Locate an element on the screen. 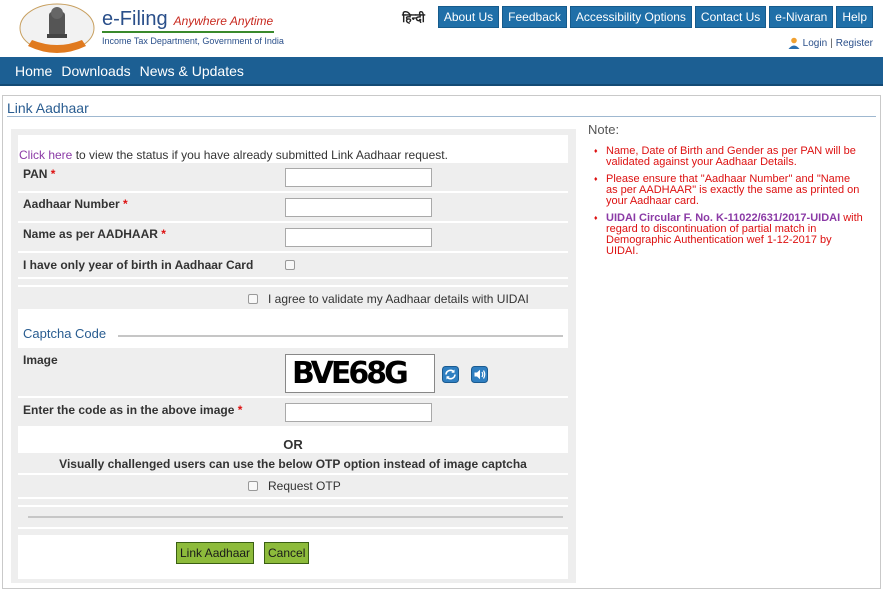  login-bar: Login | Register is located at coordinates (830, 43).